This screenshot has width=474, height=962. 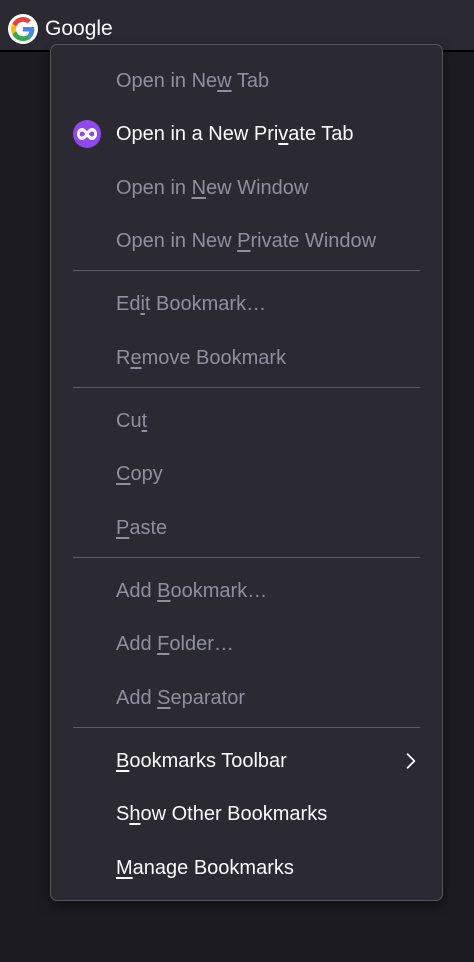 I want to click on menu-item-label: Bookmarks Toolbar, so click(x=201, y=760).